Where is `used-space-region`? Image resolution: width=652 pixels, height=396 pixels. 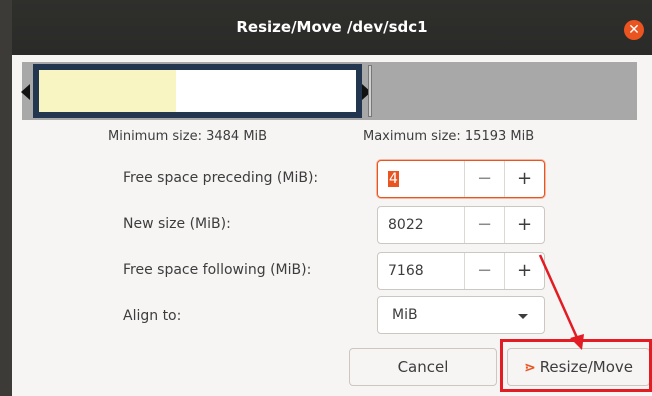 used-space-region is located at coordinates (107, 91).